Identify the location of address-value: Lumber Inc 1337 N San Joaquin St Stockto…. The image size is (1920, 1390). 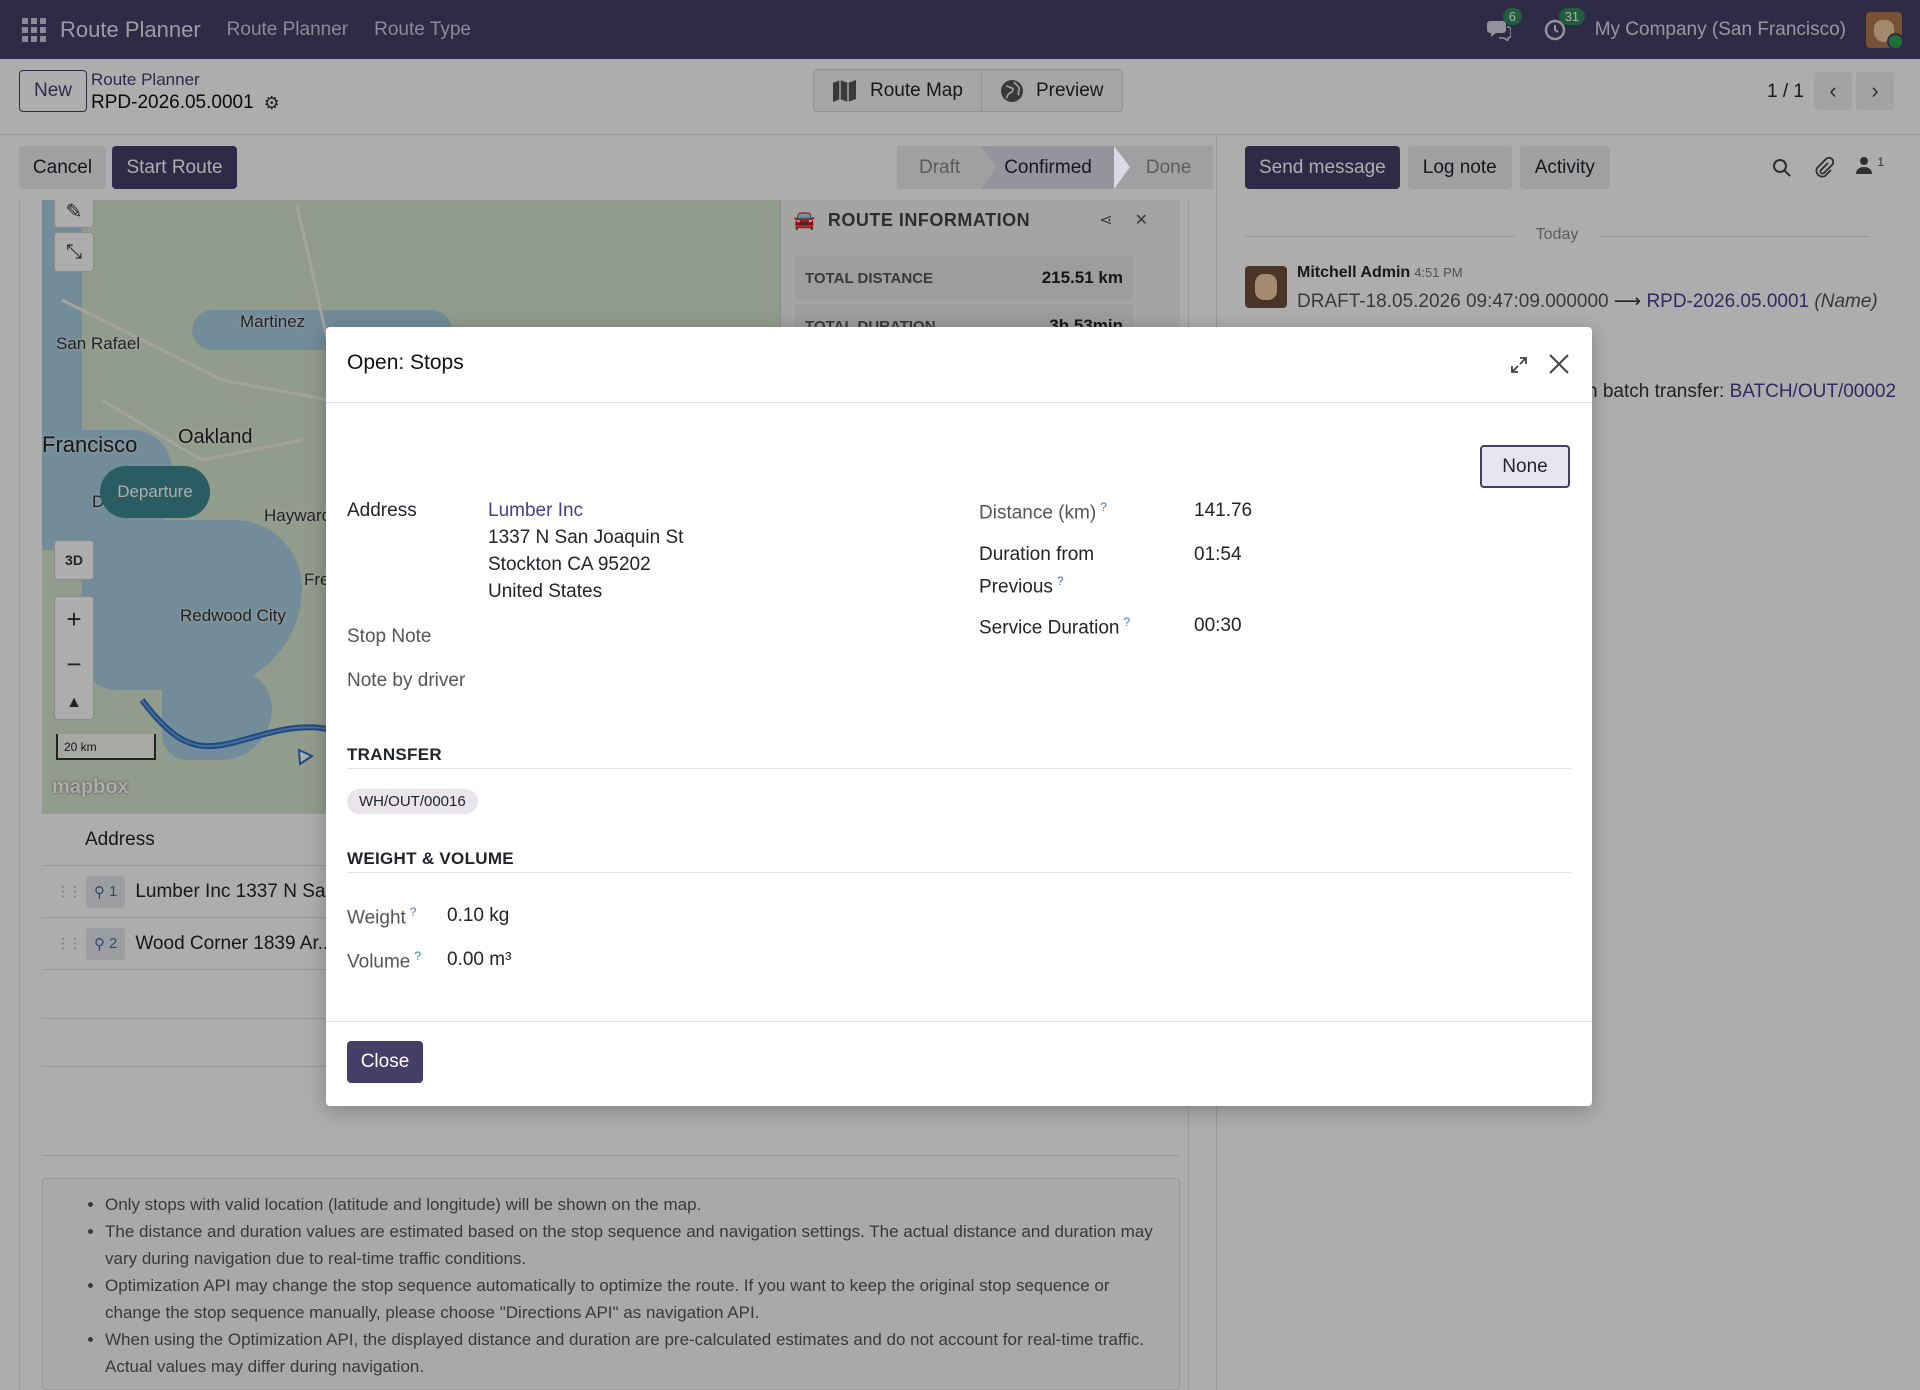
(585, 551).